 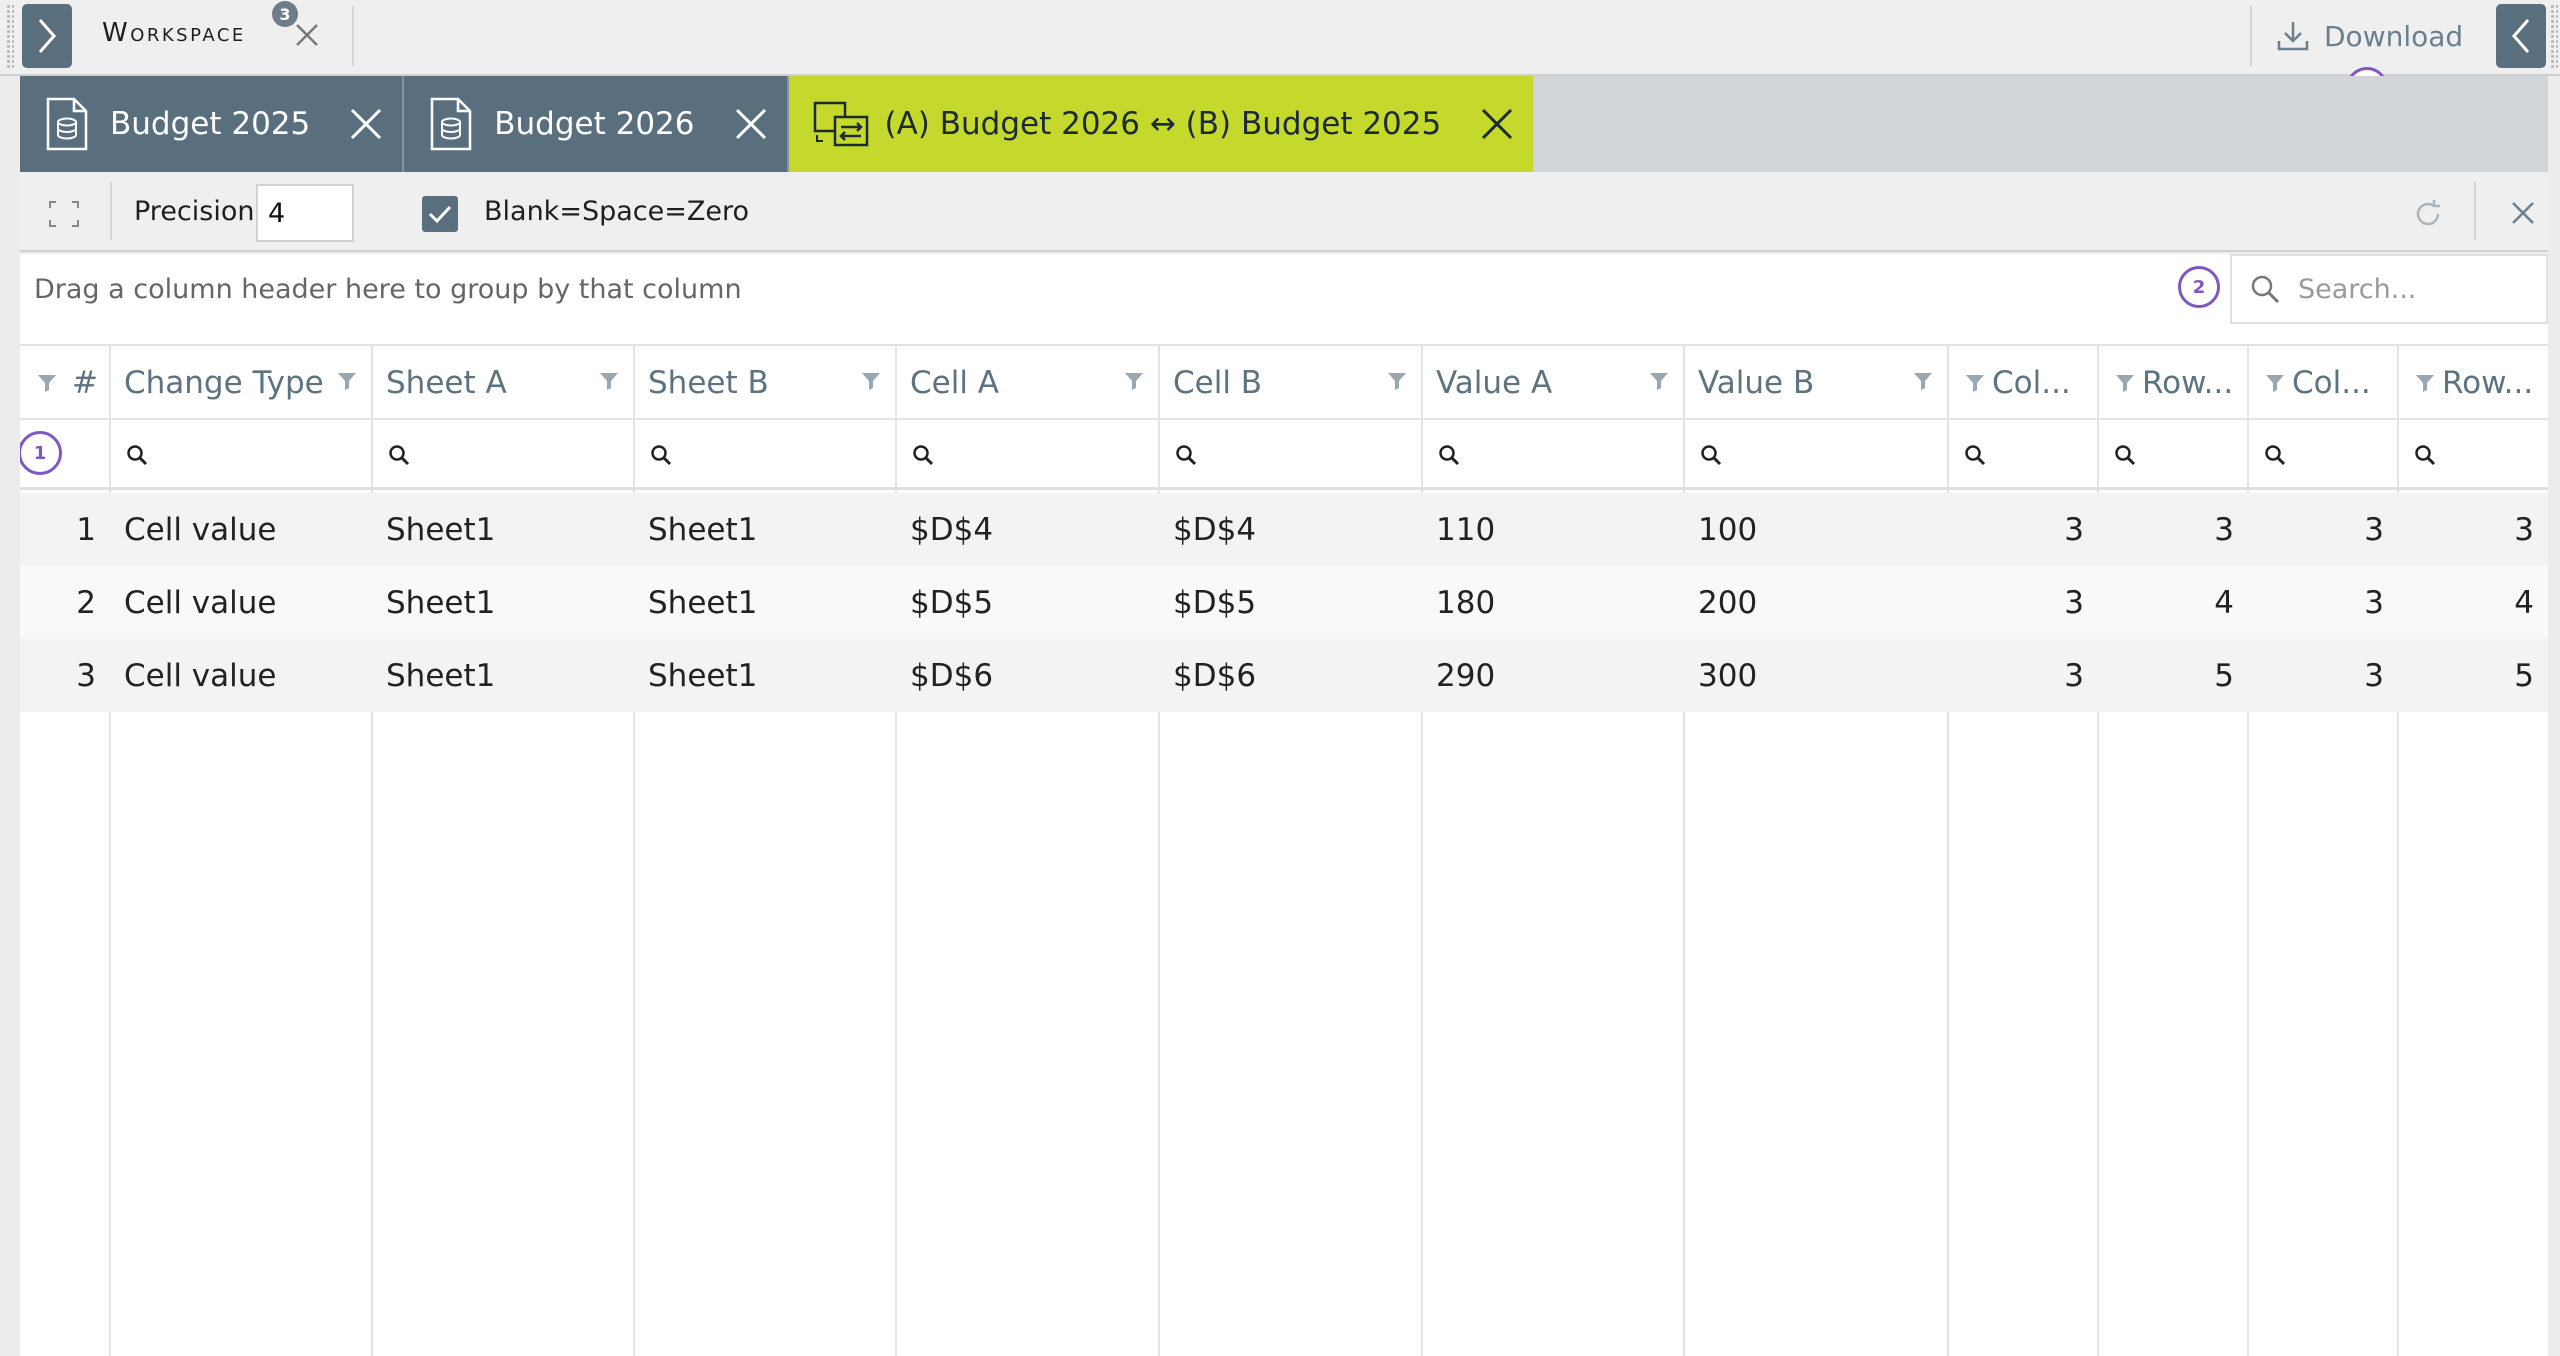 I want to click on cell-row-b: 5, so click(x=2473, y=675).